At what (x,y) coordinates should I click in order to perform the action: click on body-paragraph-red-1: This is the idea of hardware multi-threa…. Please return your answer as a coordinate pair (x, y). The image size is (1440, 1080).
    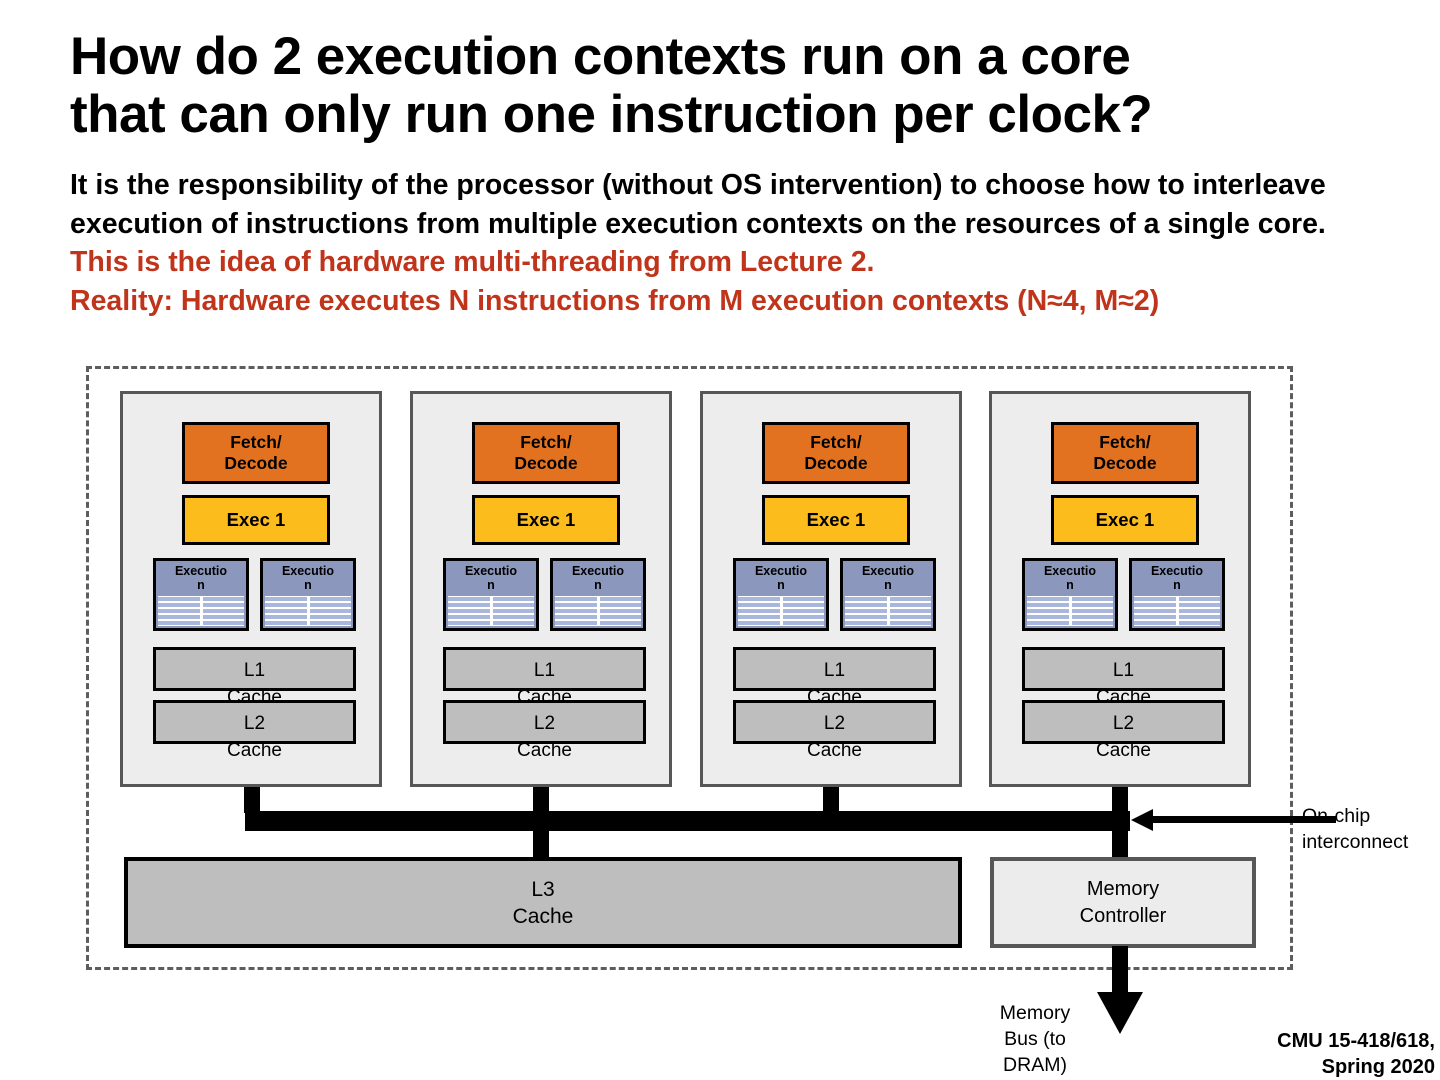
    Looking at the image, I should click on (472, 262).